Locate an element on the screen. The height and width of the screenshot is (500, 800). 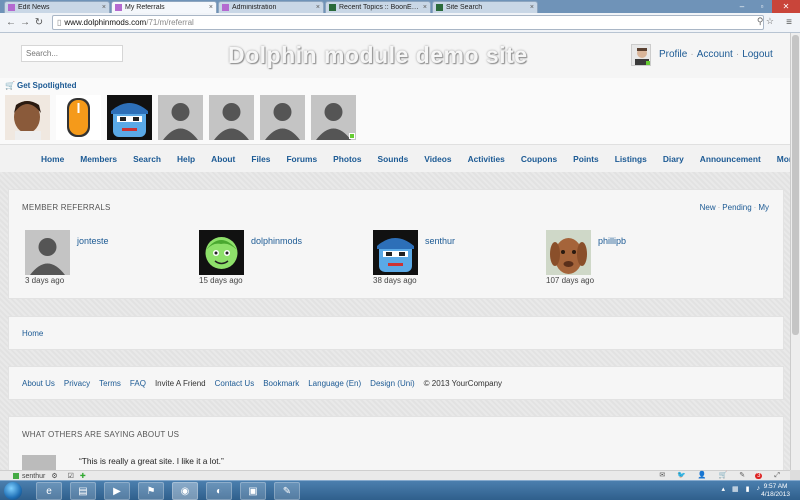
gear-icon: ⚙ is located at coordinates (54, 476).